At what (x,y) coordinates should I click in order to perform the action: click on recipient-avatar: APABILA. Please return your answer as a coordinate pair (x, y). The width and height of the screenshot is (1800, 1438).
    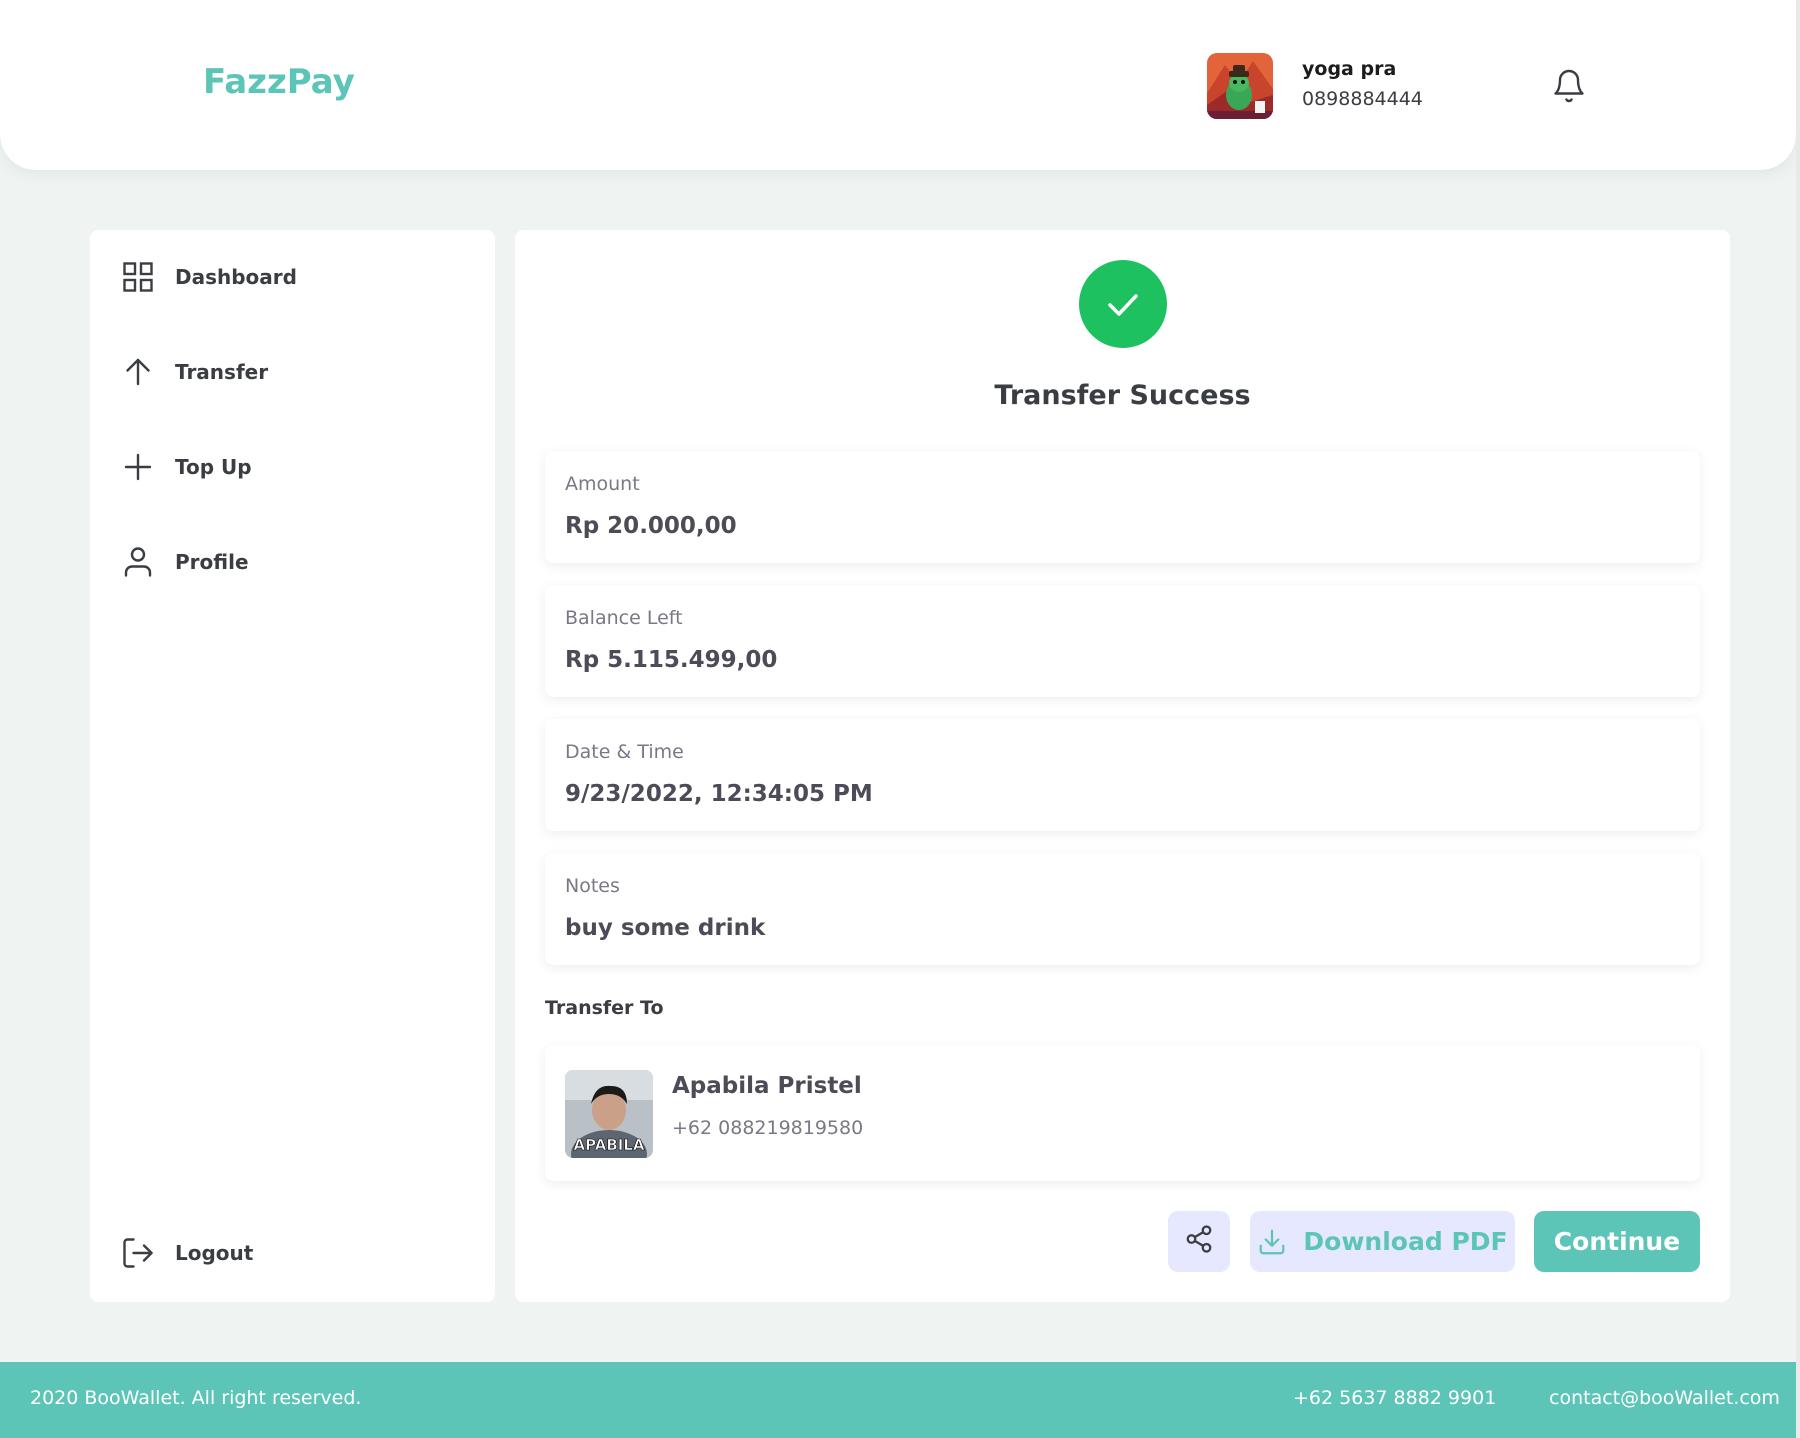
    Looking at the image, I should click on (609, 1114).